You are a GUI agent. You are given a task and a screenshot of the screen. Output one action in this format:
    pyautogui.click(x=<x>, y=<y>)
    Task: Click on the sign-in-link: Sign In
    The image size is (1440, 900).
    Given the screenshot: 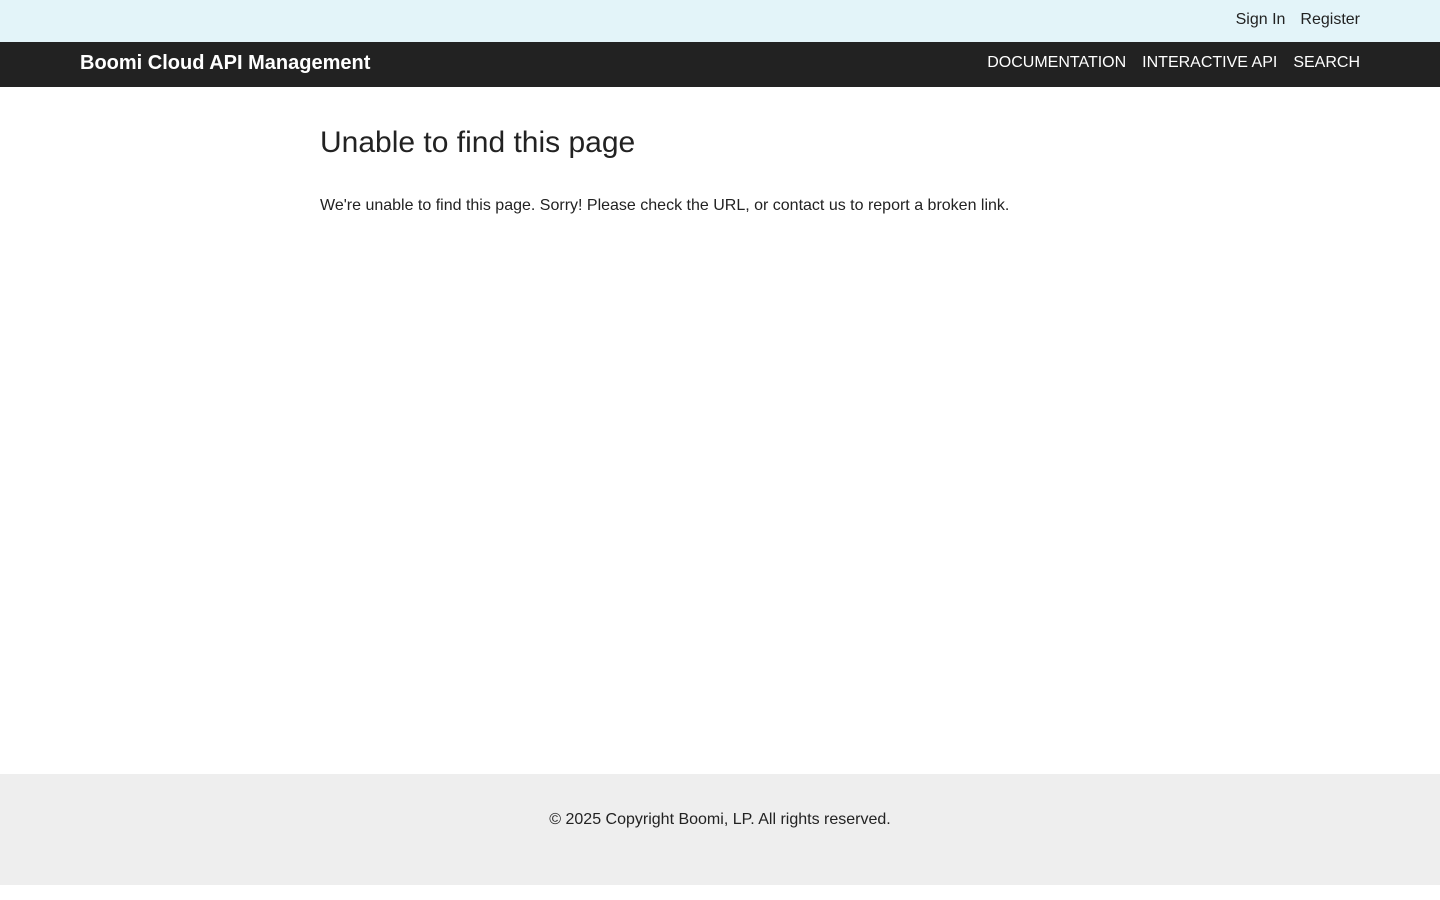 What is the action you would take?
    pyautogui.click(x=1261, y=20)
    